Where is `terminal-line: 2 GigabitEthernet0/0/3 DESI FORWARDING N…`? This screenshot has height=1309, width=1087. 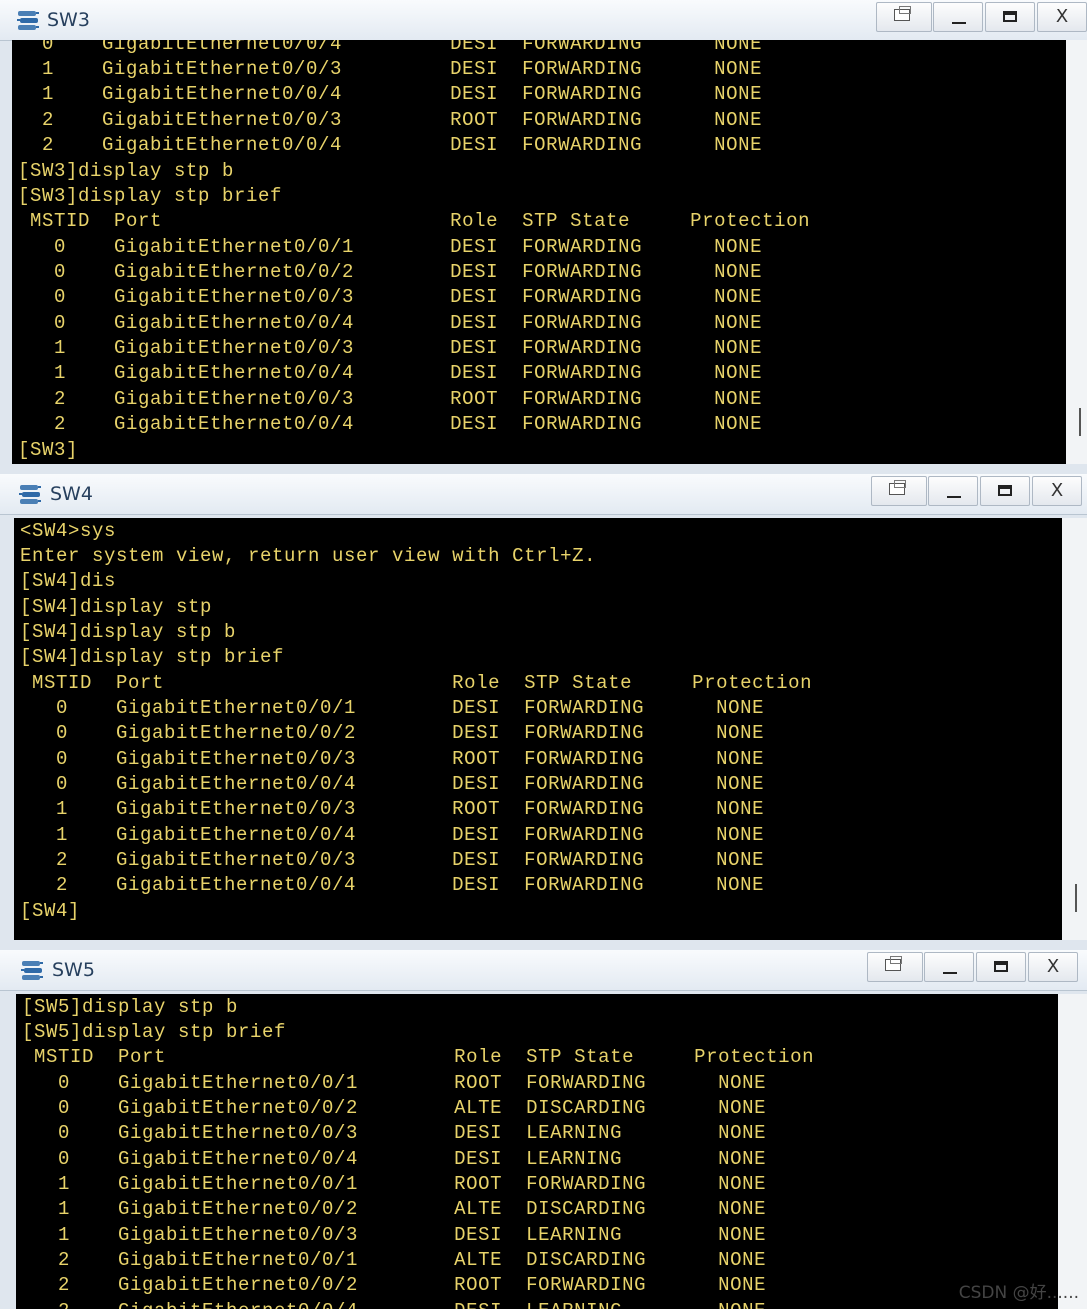 terminal-line: 2 GigabitEthernet0/0/3 DESI FORWARDING N… is located at coordinates (392, 860).